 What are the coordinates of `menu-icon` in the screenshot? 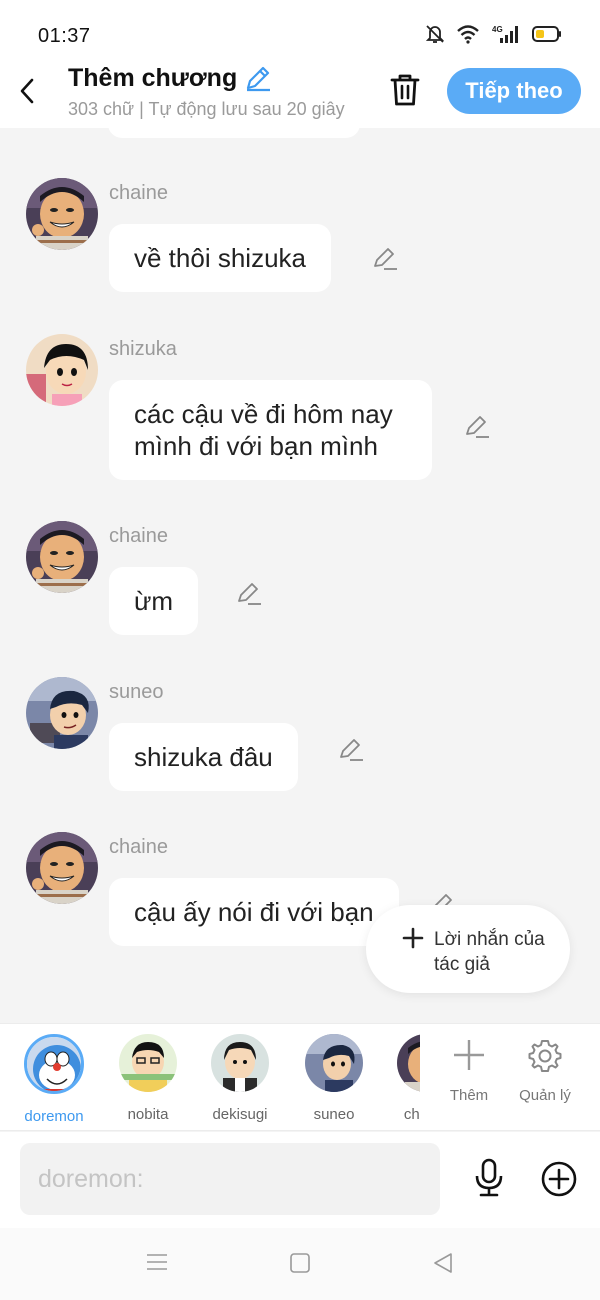 It's located at (157, 1262).